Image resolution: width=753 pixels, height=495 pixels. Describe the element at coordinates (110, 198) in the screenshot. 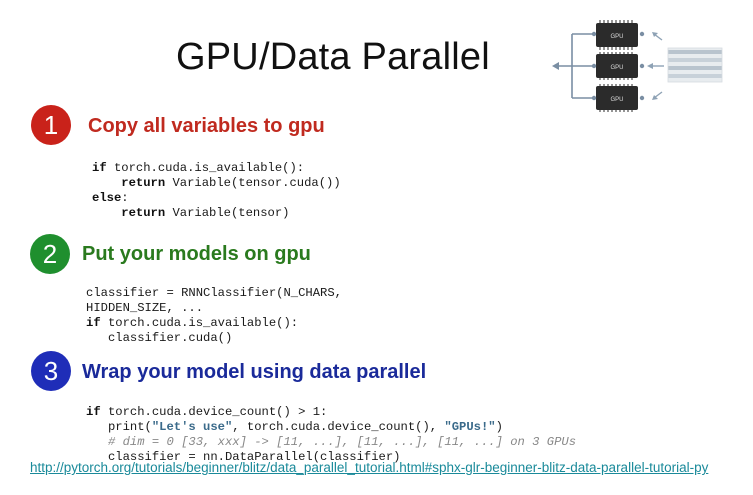

I see `code-line: else:` at that location.